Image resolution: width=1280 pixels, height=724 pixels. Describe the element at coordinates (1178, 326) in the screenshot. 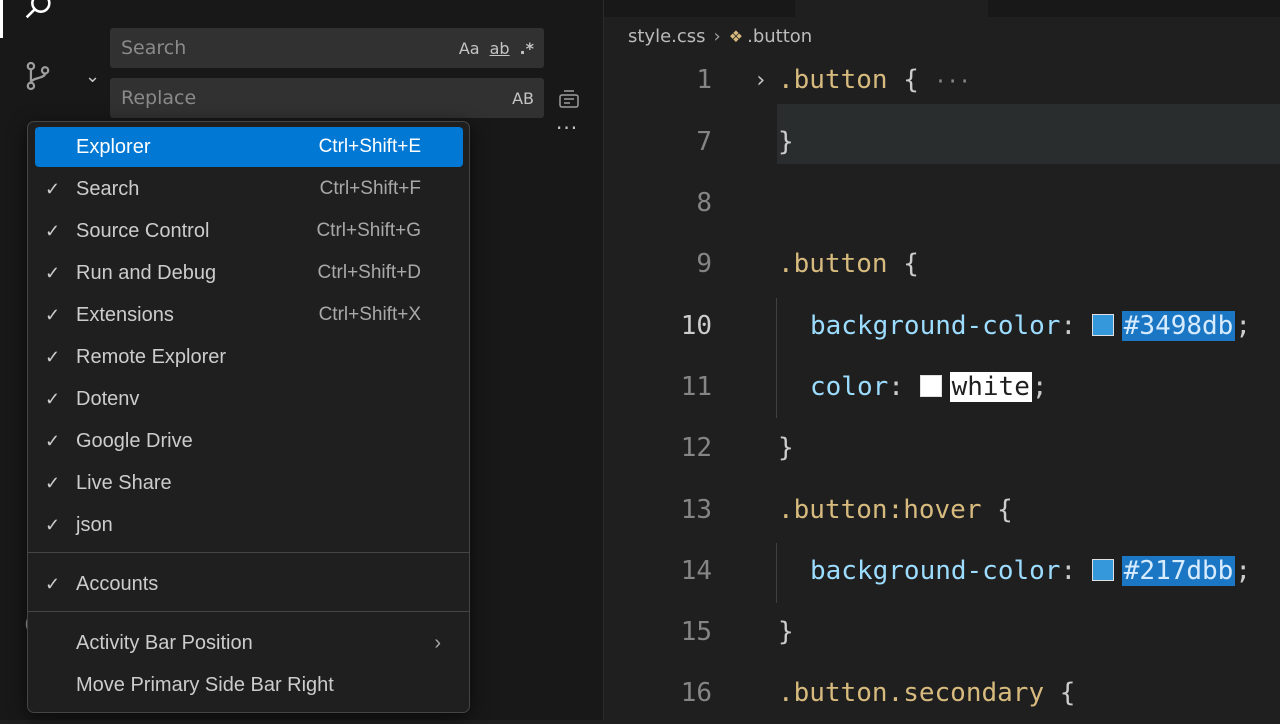

I see `css-value: #3498db` at that location.